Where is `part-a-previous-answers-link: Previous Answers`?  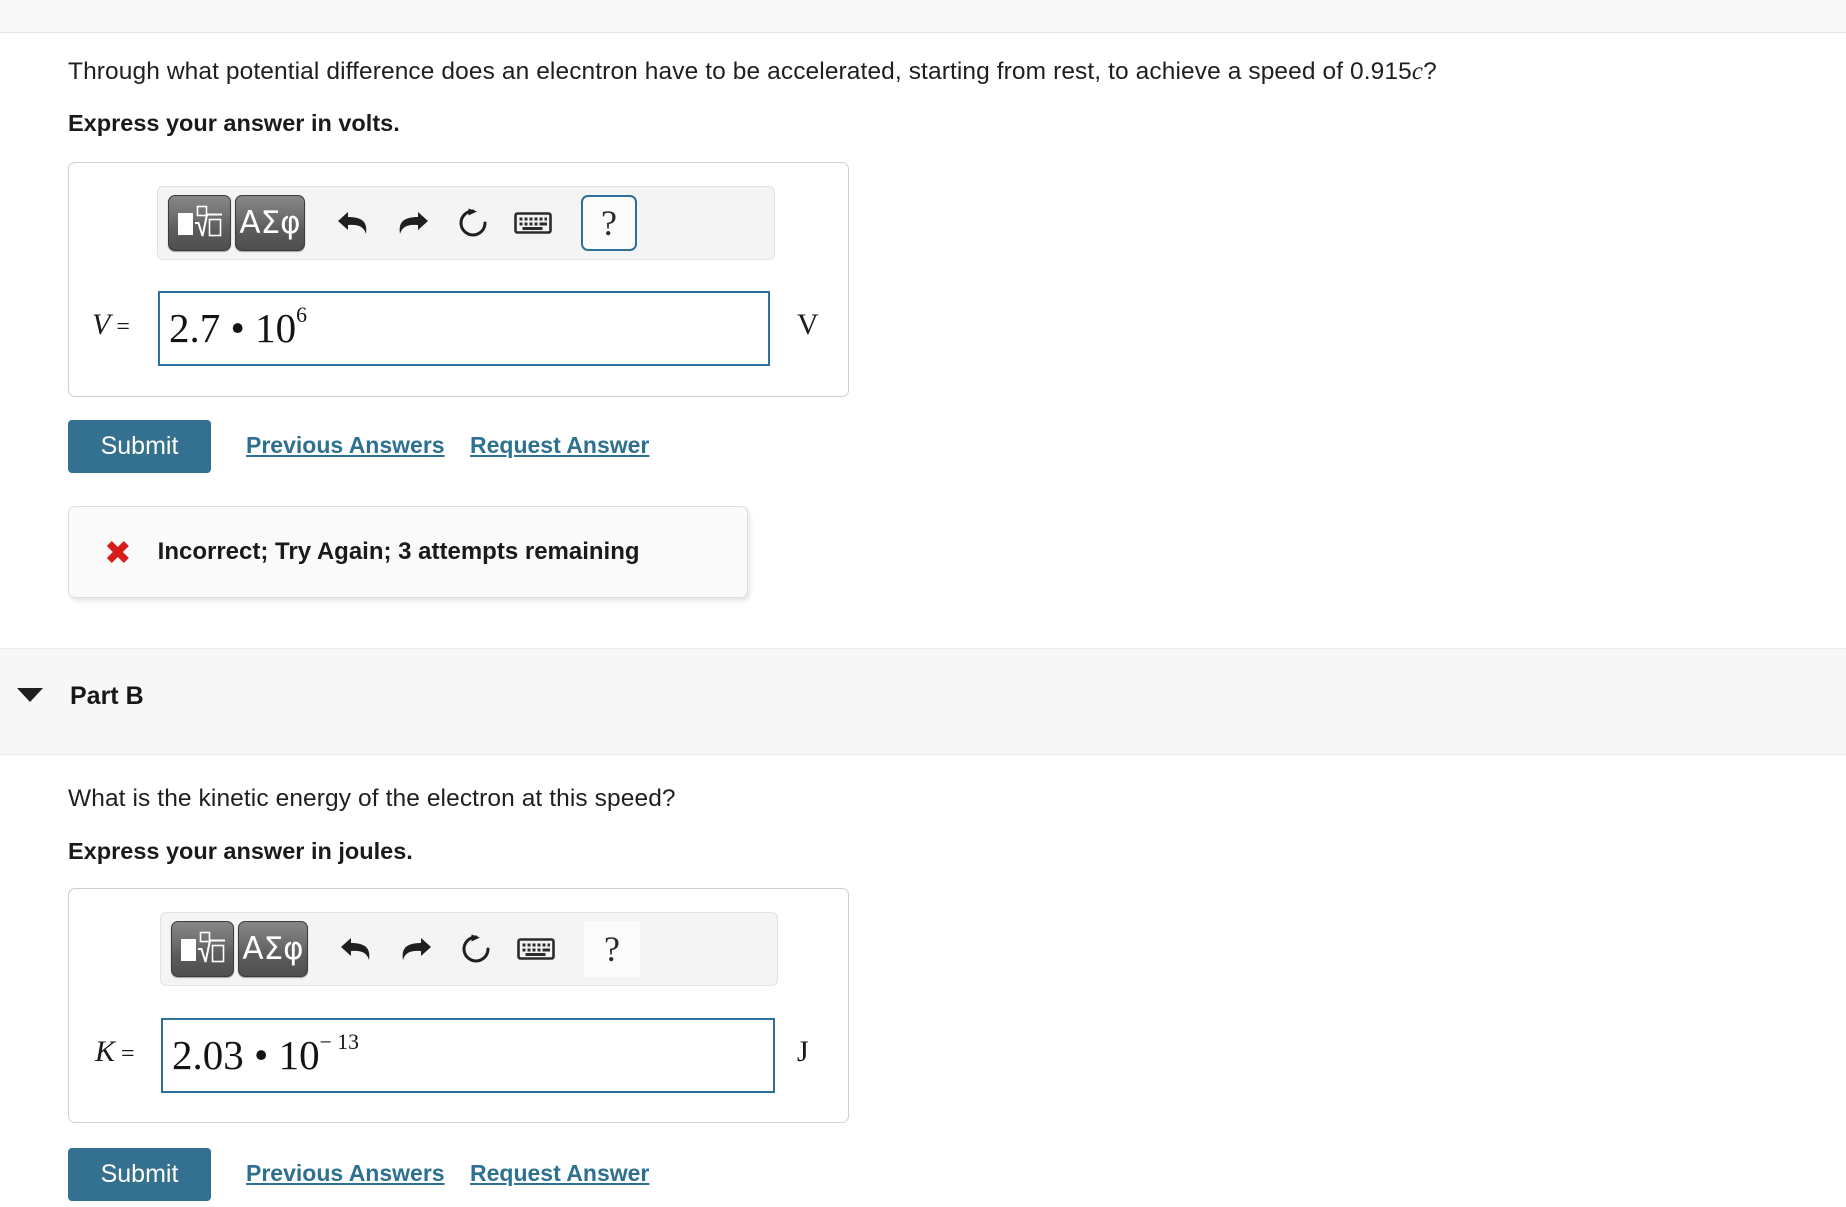
part-a-previous-answers-link: Previous Answers is located at coordinates (345, 445).